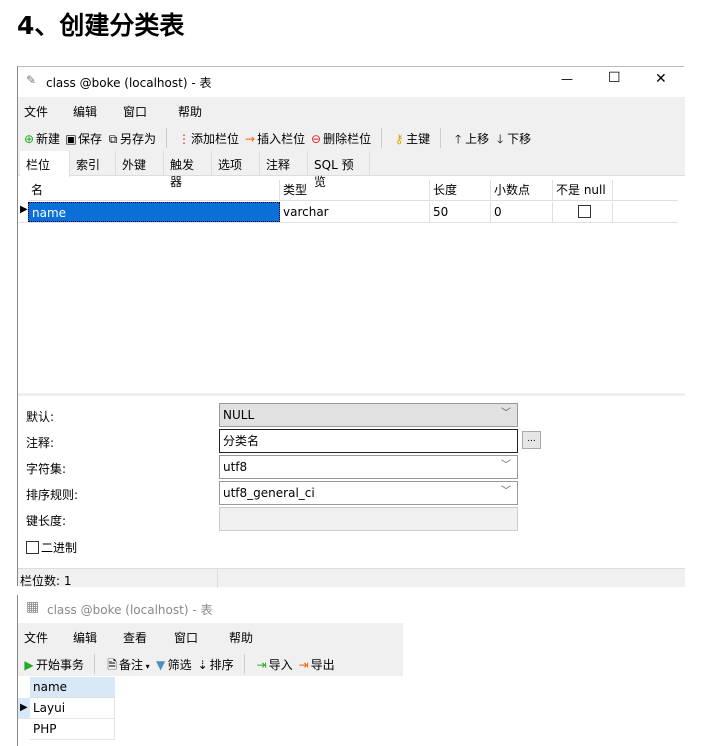  Describe the element at coordinates (210, 635) in the screenshot. I see `menu-bar: 文件 编辑 查看 窗口 帮助` at that location.